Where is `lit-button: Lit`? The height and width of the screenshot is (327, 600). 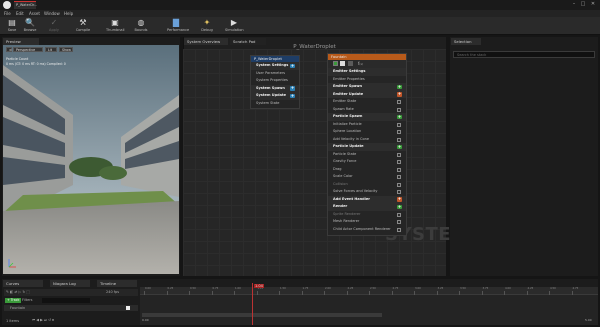 lit-button: Lit is located at coordinates (51, 49).